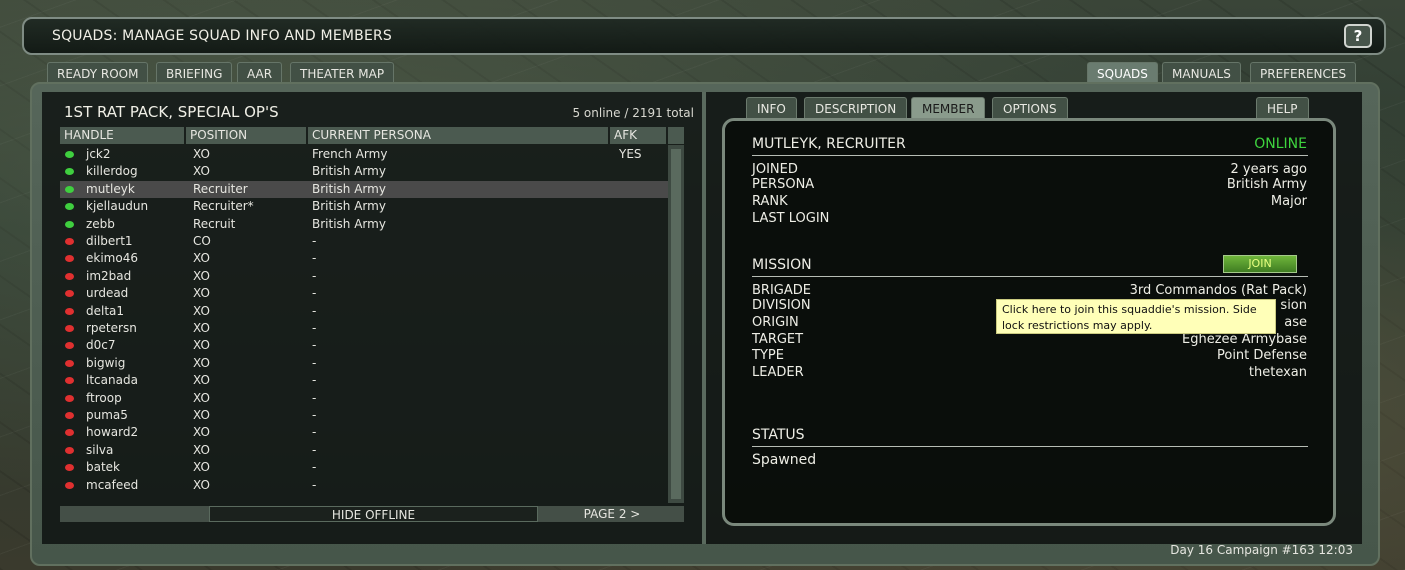 Image resolution: width=1405 pixels, height=570 pixels. What do you see at coordinates (704, 36) in the screenshot?
I see `title-bar: SQUADS: MANAGE SQUAD INFO AND MEMBERS ?` at bounding box center [704, 36].